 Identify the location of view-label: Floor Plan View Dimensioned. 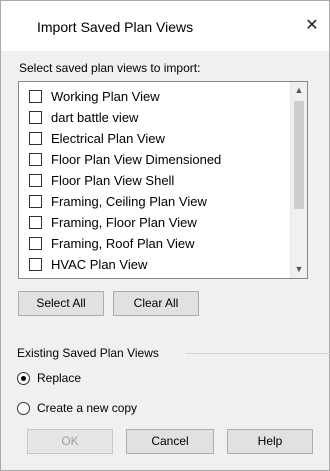
(136, 159).